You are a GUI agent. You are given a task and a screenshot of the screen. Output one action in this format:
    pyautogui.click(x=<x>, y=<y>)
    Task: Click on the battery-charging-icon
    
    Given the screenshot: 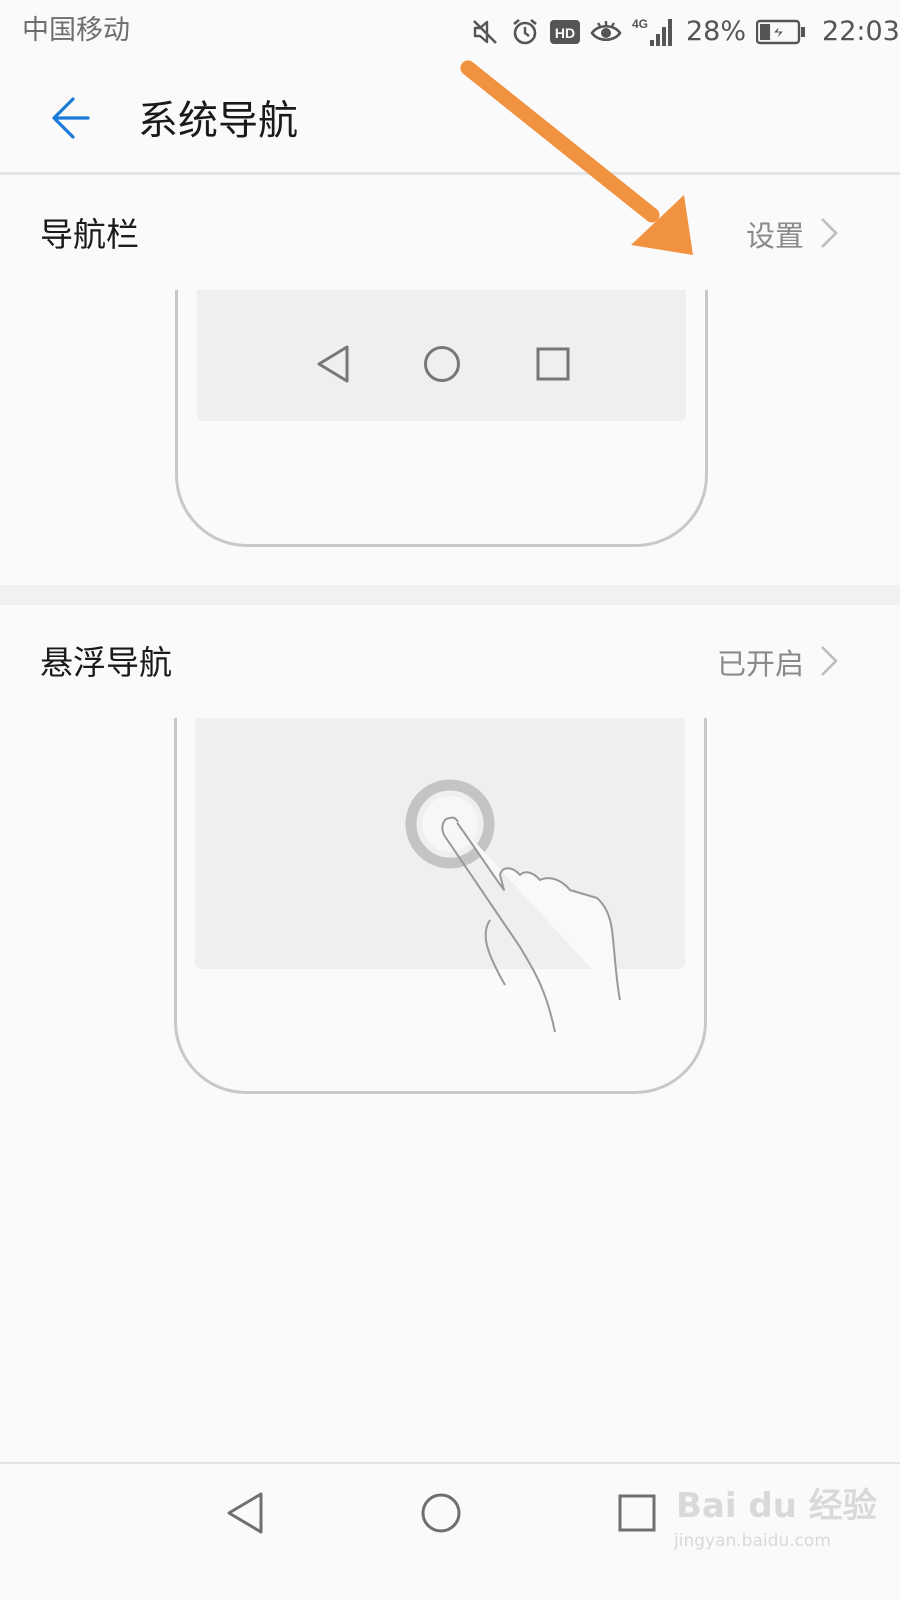 What is the action you would take?
    pyautogui.click(x=781, y=32)
    